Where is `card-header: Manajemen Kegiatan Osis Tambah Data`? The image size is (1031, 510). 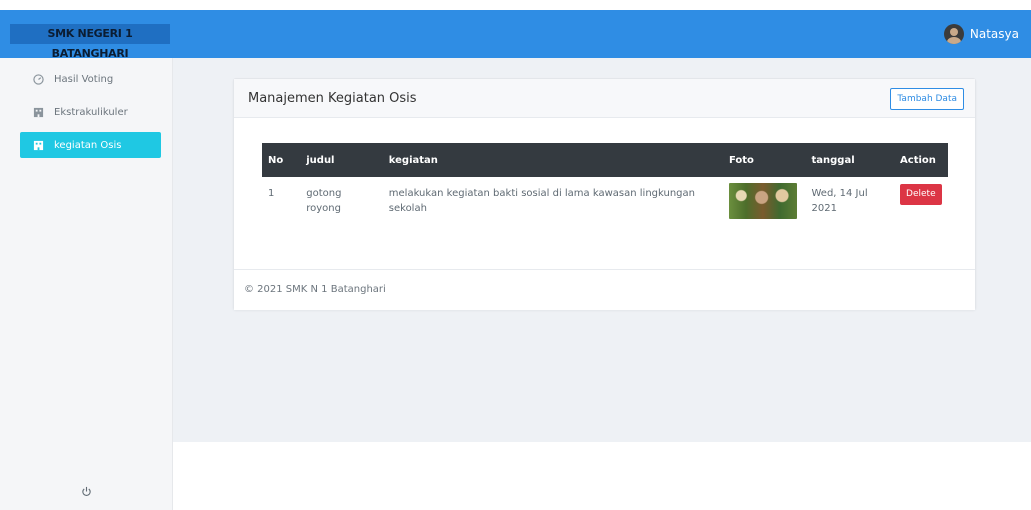
card-header: Manajemen Kegiatan Osis Tambah Data is located at coordinates (604, 98).